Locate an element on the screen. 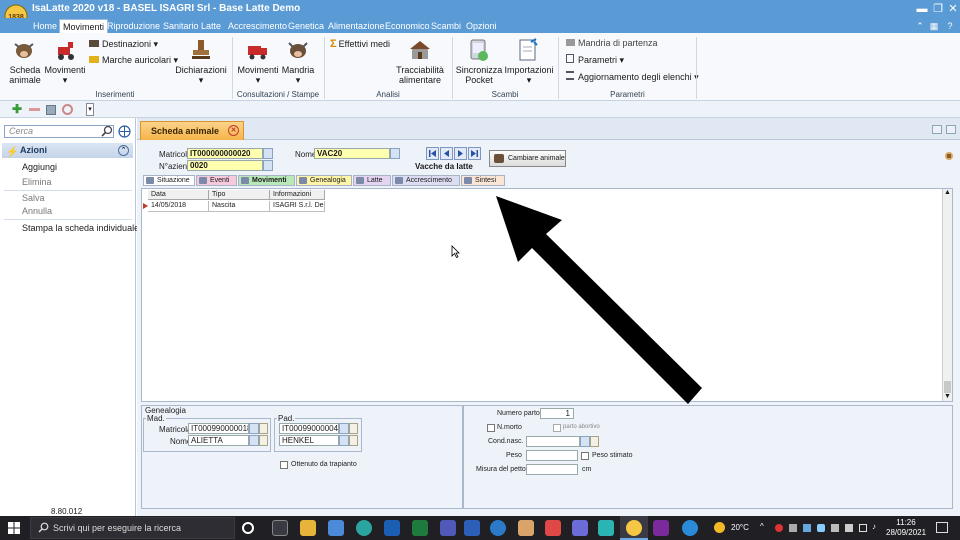 The image size is (960, 540). tray-volume-icon: ♪ is located at coordinates (874, 526).